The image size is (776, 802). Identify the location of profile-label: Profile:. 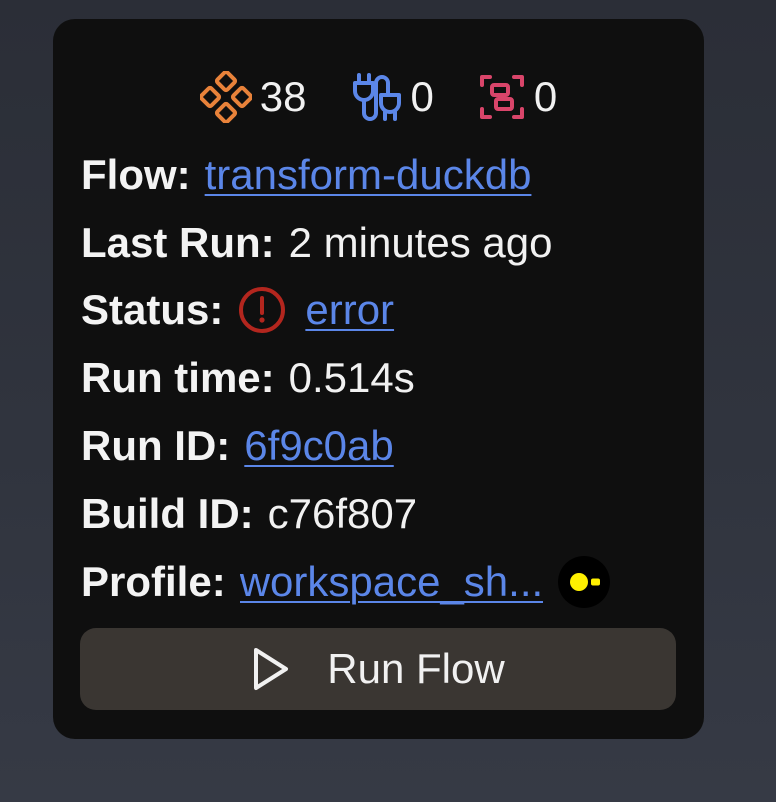
(153, 581).